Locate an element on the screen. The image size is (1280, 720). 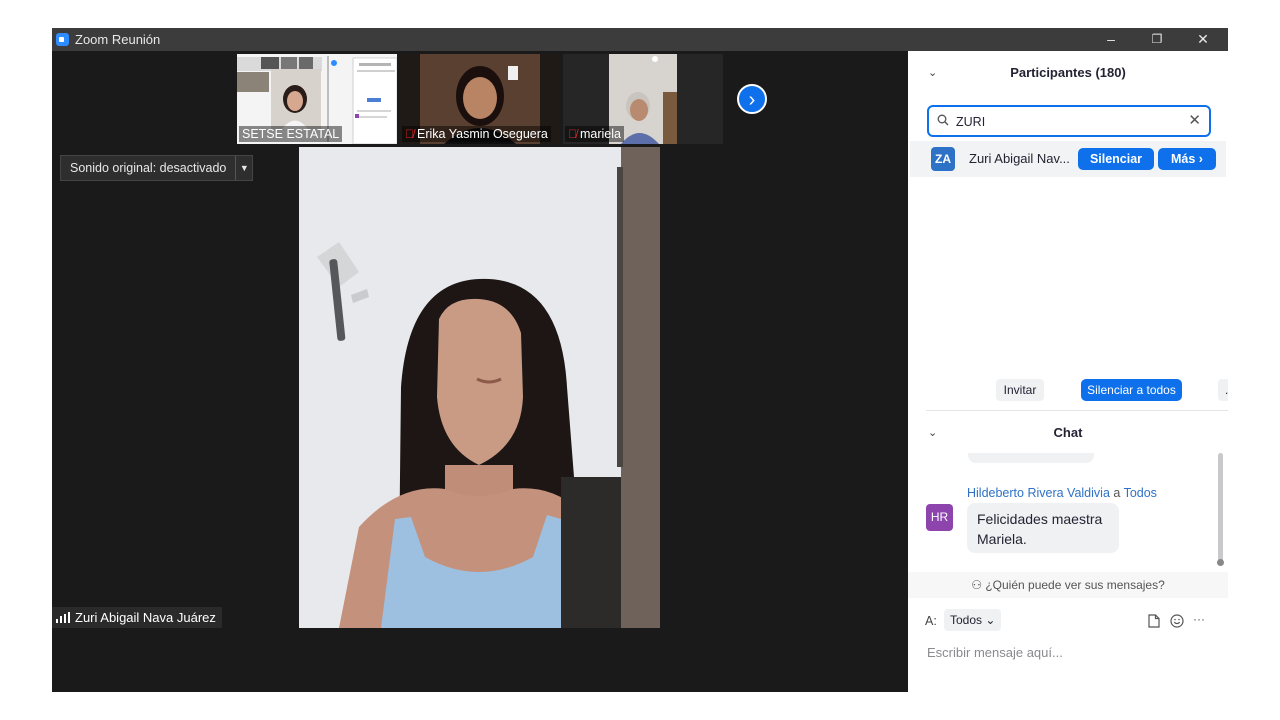
video-thumbnail-erika: 🎙̸ Erika Yasmin Oseguera is located at coordinates (480, 99).